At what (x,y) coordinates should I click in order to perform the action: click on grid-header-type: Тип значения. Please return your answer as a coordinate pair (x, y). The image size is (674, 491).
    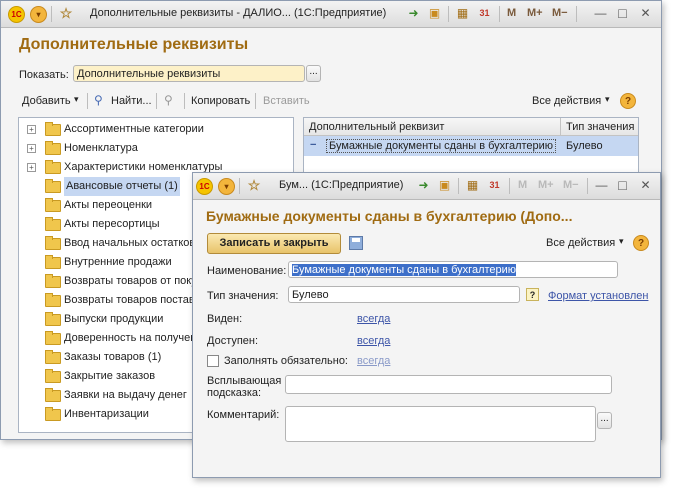
    Looking at the image, I should click on (599, 127).